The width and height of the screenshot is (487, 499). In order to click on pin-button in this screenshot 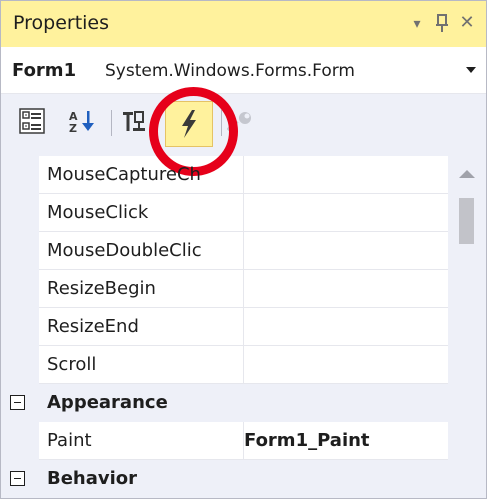, I will do `click(442, 23)`.